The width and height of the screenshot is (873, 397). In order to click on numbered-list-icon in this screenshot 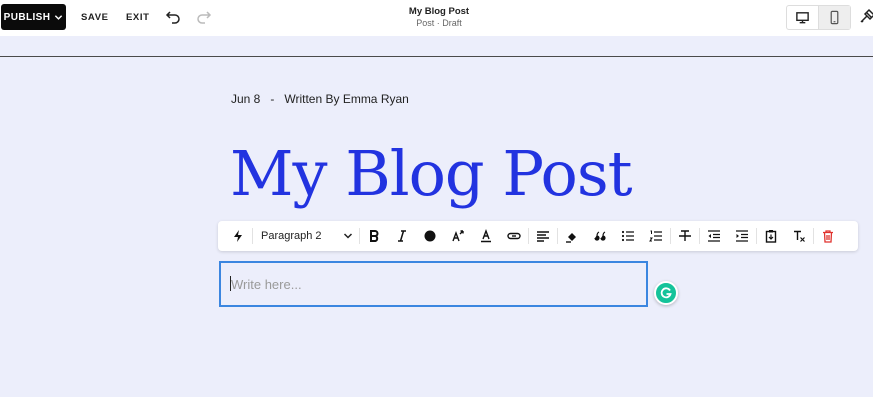, I will do `click(655, 236)`.